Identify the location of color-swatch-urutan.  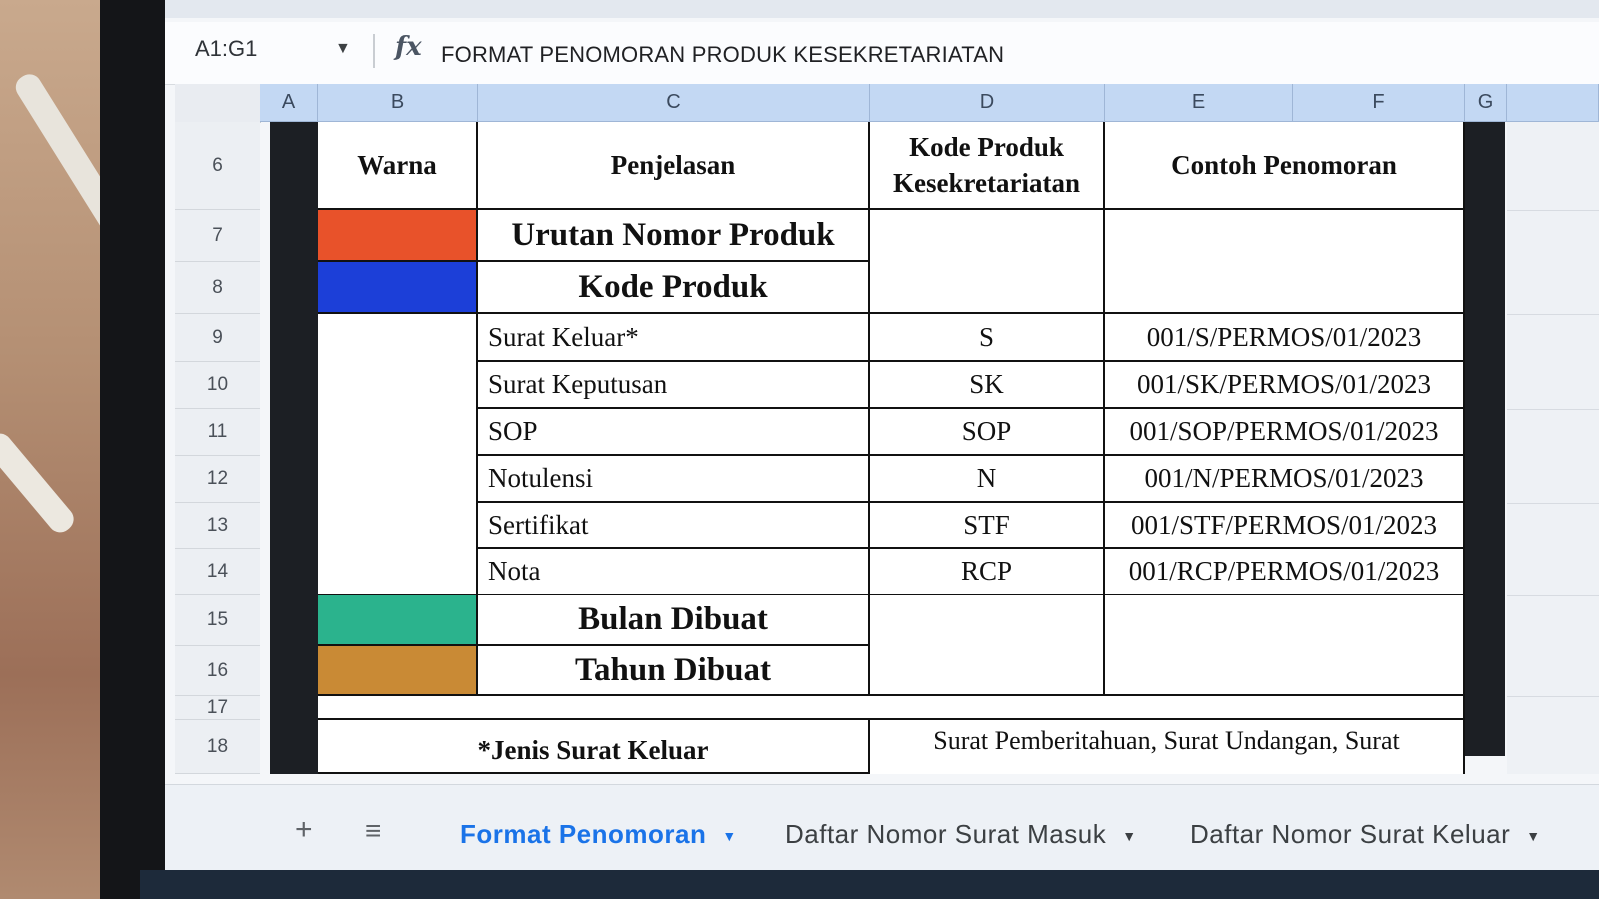
(398, 236).